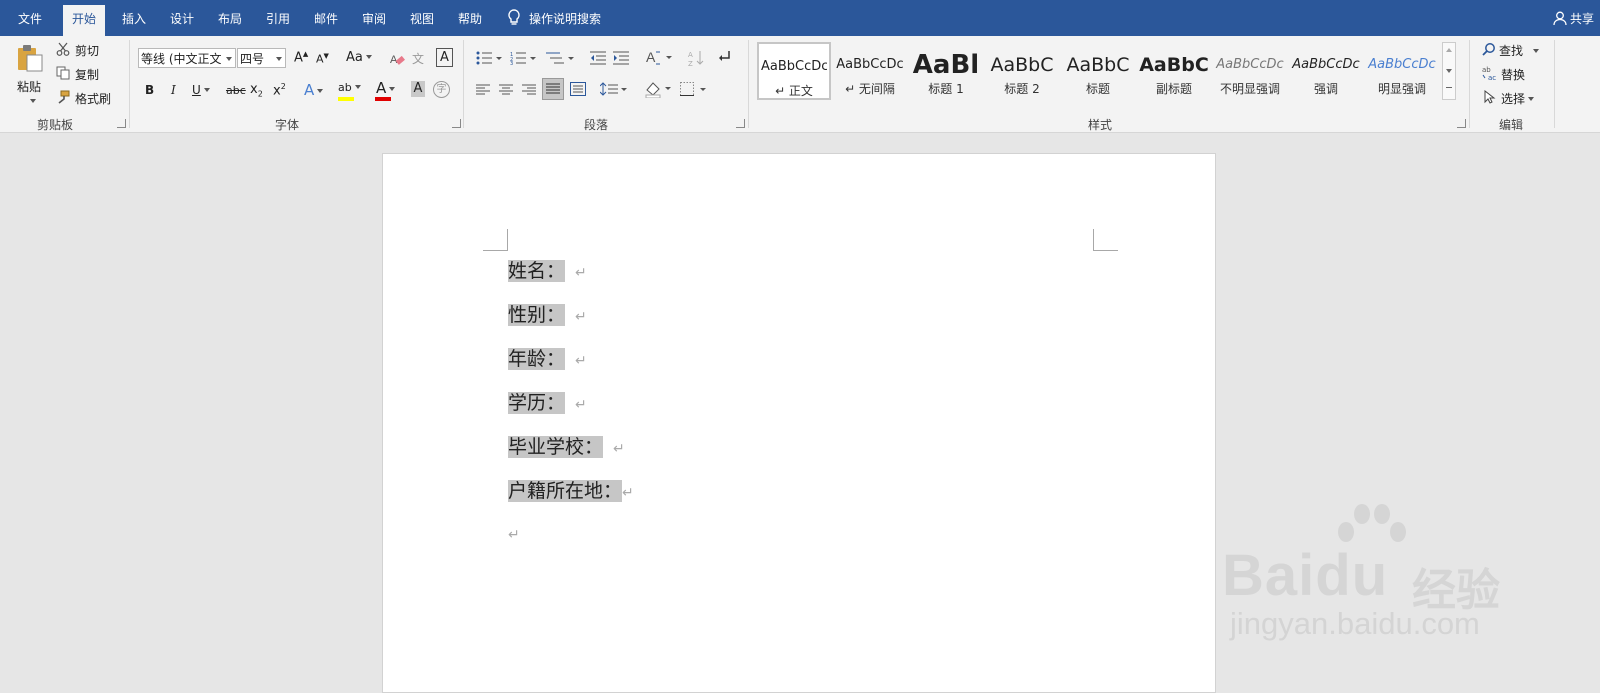 Image resolution: width=1600 pixels, height=693 pixels. What do you see at coordinates (547, 315) in the screenshot?
I see `document-line: 性别： ↵` at bounding box center [547, 315].